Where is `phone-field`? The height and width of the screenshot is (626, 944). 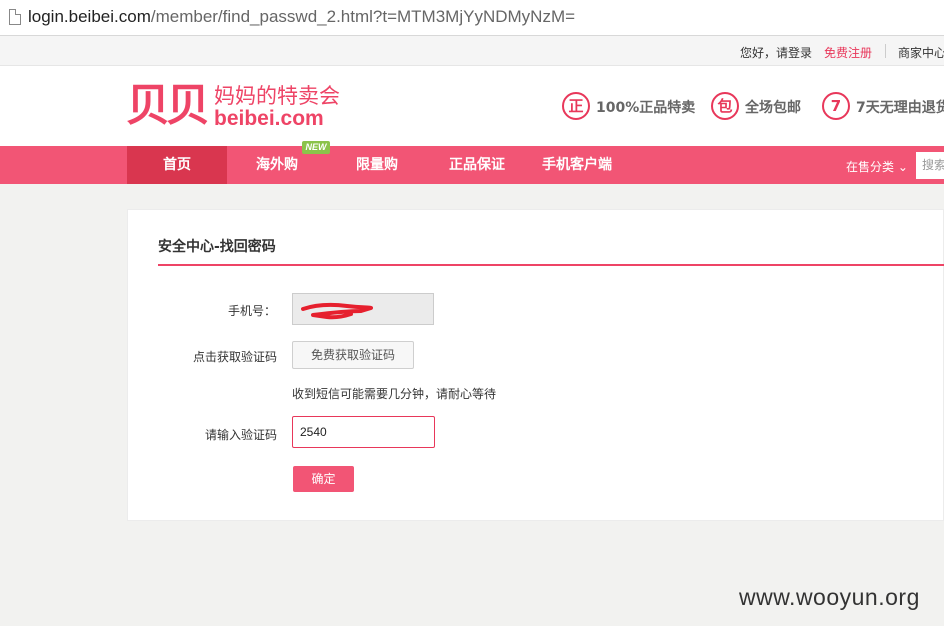
phone-field is located at coordinates (363, 309).